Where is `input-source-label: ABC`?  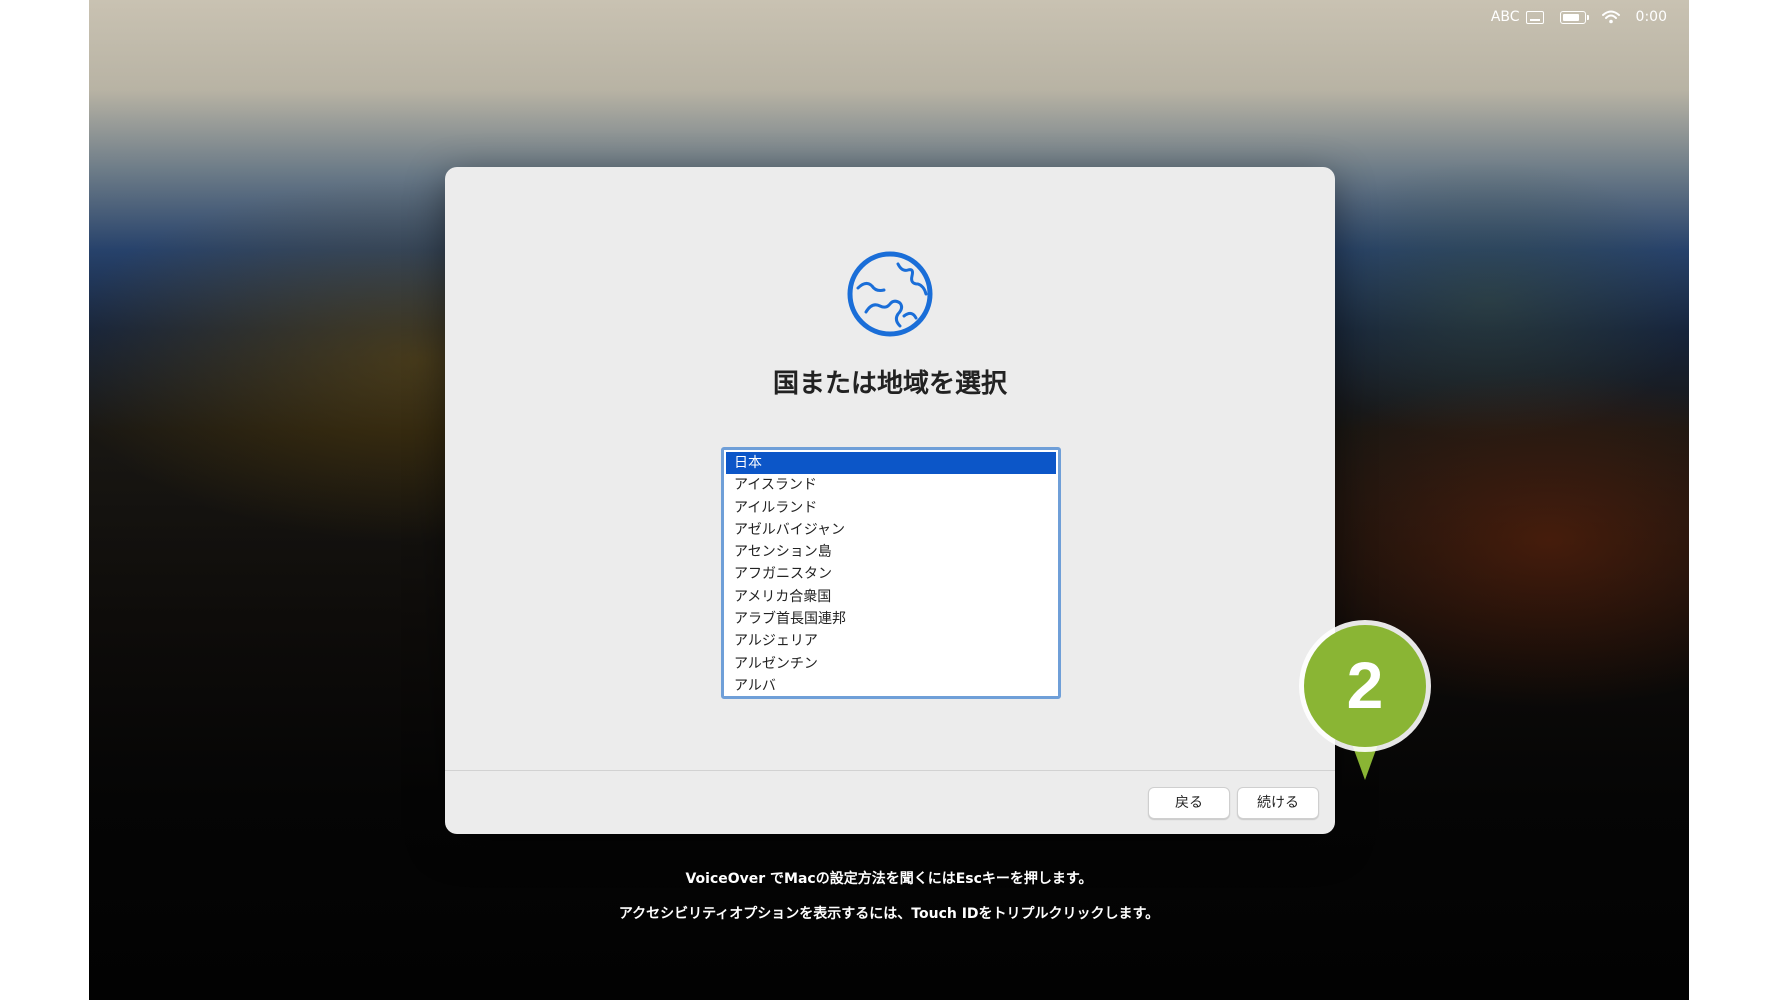
input-source-label: ABC is located at coordinates (1505, 17).